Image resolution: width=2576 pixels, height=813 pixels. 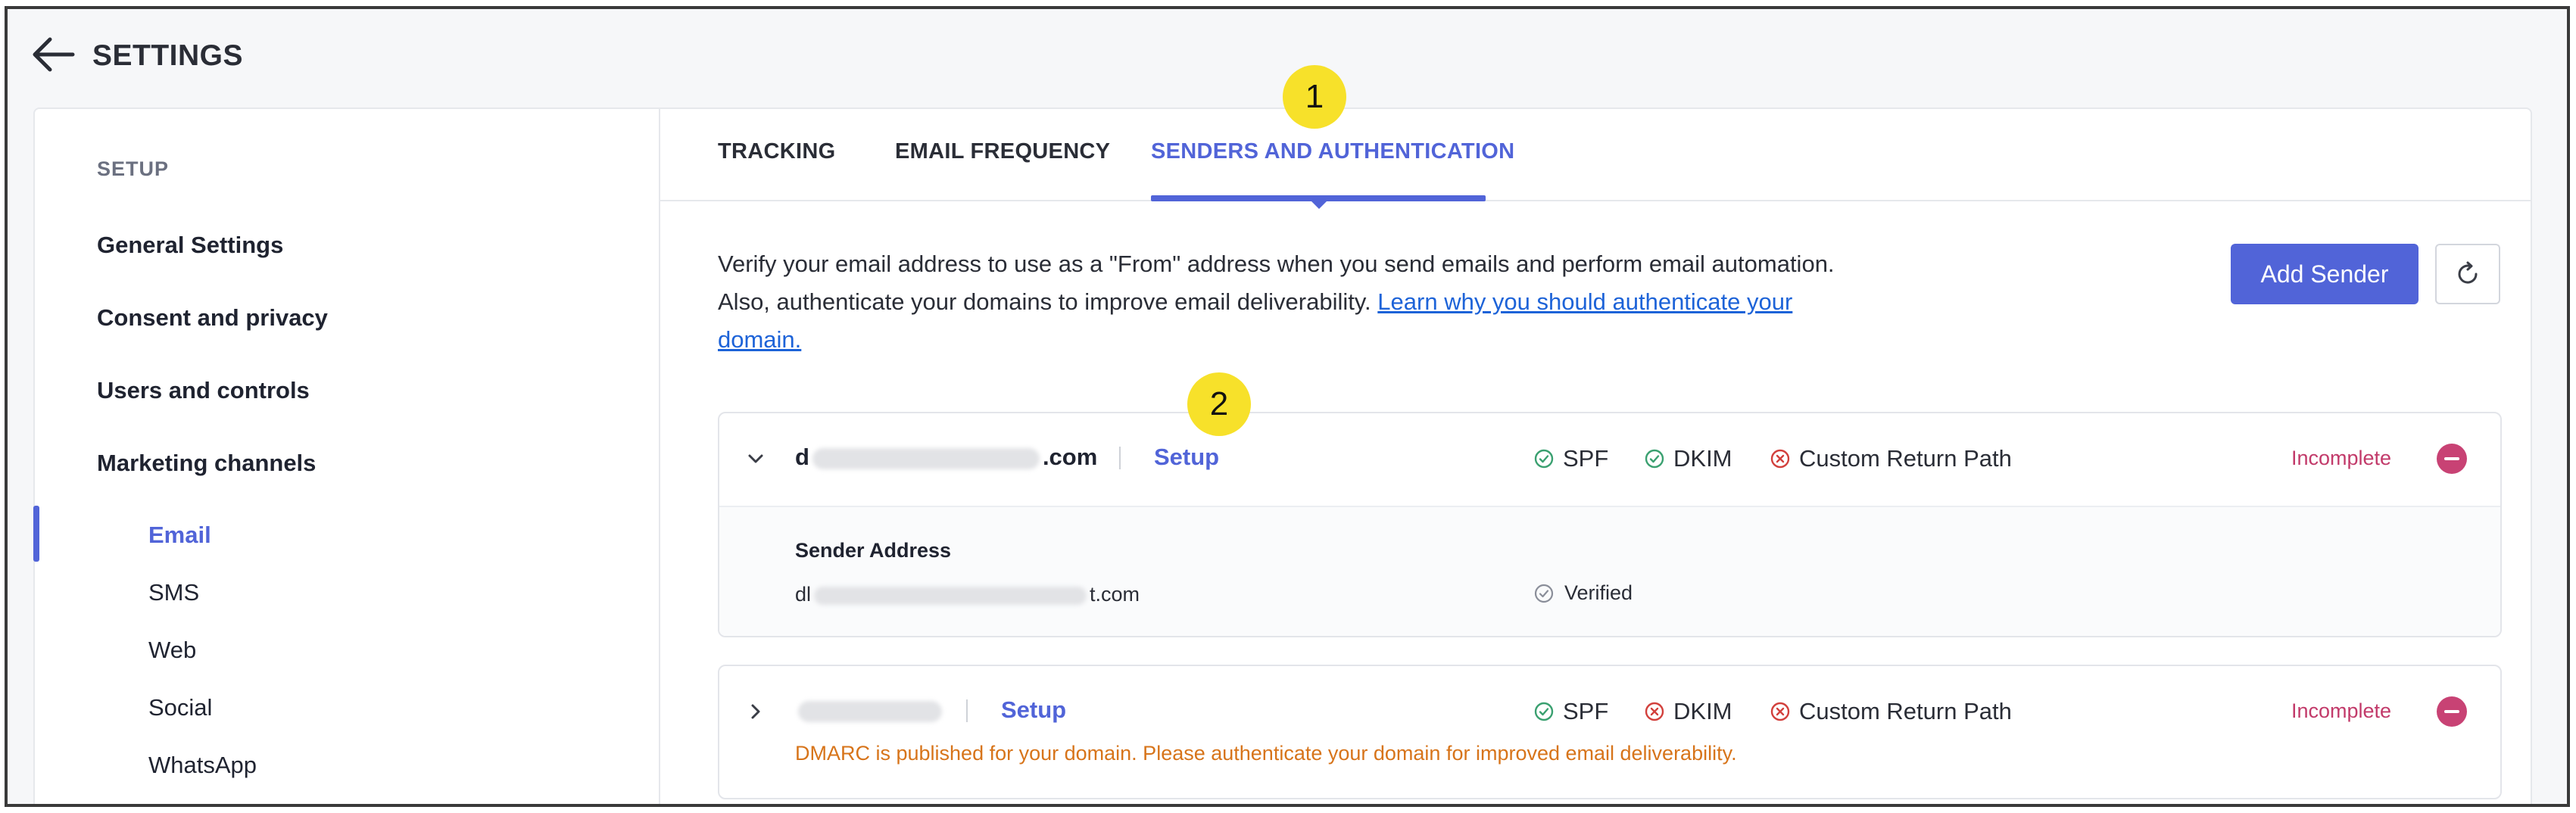 What do you see at coordinates (36, 534) in the screenshot?
I see `active-indicator` at bounding box center [36, 534].